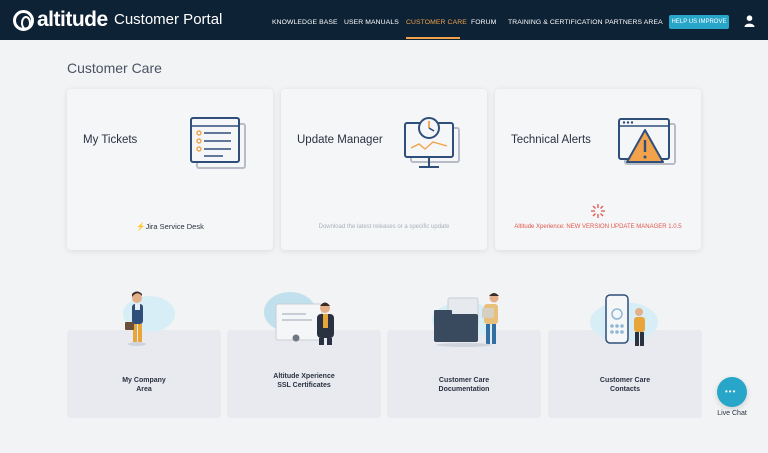 This screenshot has width=768, height=453. What do you see at coordinates (23, 20) in the screenshot?
I see `altitude-logo-mark-icon` at bounding box center [23, 20].